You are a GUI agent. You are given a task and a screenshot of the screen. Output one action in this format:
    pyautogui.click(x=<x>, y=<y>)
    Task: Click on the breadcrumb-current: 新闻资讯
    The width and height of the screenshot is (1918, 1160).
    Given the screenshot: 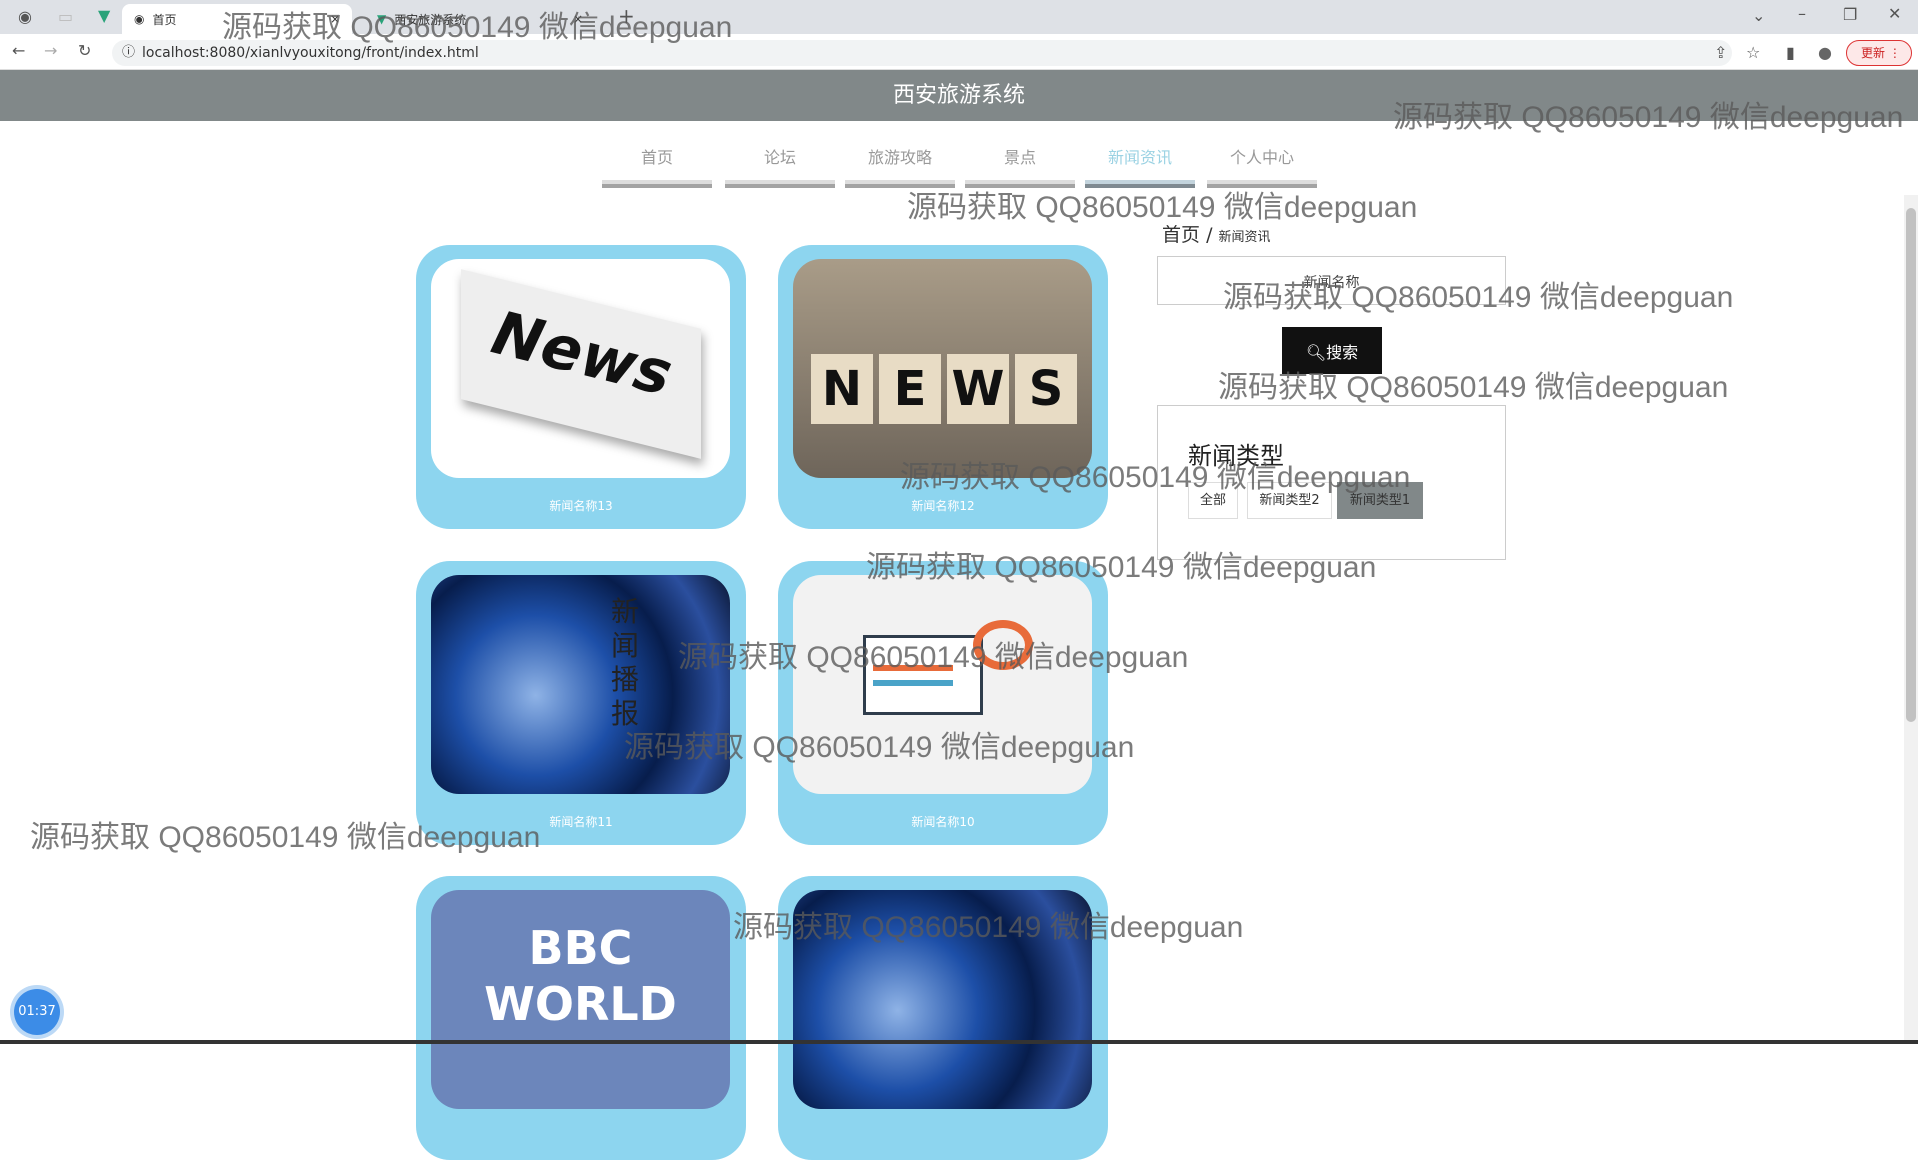 What is the action you would take?
    pyautogui.click(x=1244, y=237)
    